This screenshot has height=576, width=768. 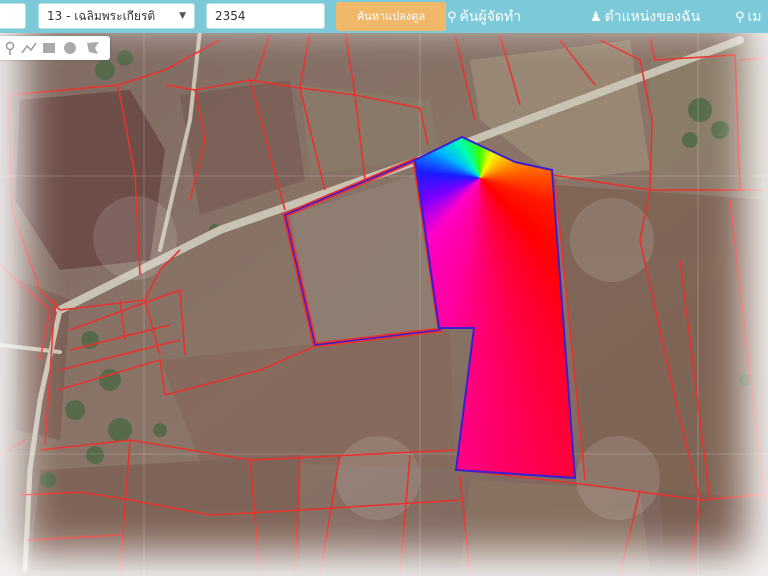 What do you see at coordinates (754, 17) in the screenshot?
I see `more-label: เม` at bounding box center [754, 17].